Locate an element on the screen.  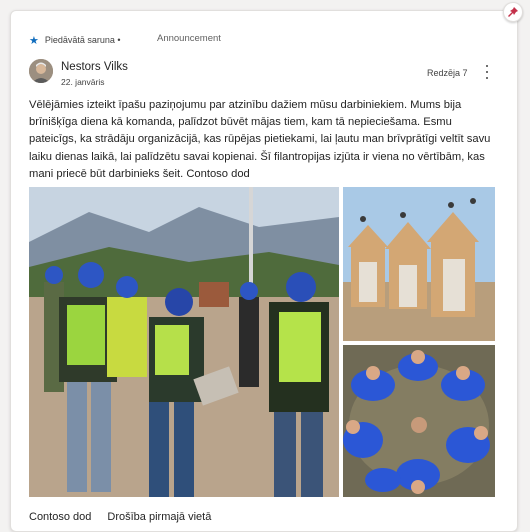
post-date: 22. janvāris is located at coordinates (83, 82).